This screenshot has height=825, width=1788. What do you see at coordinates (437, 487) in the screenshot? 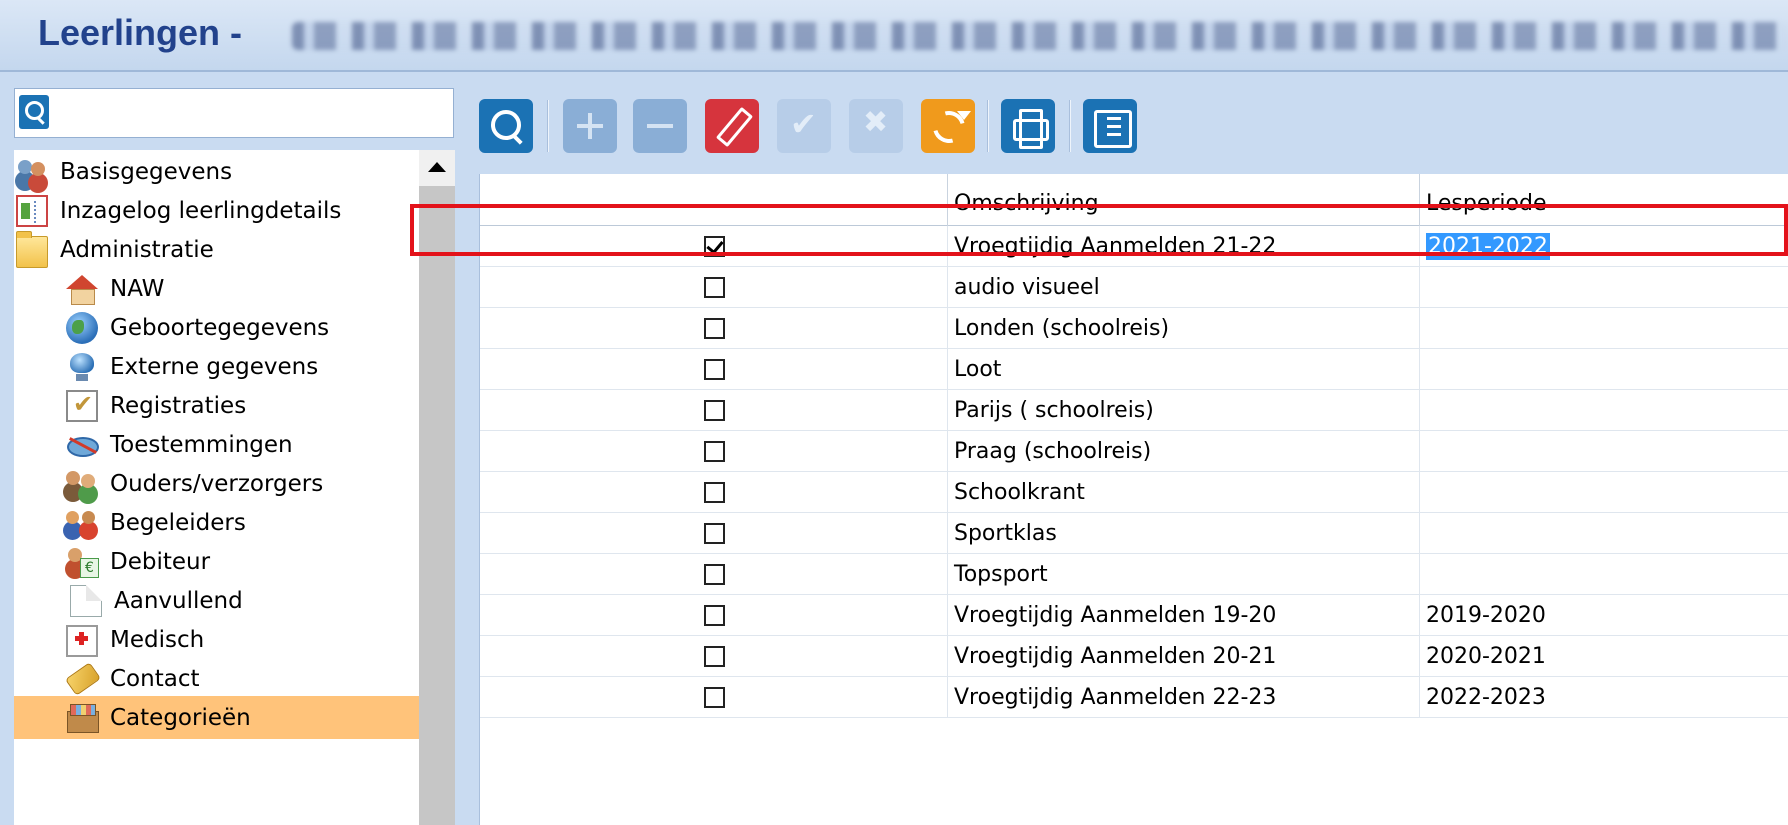
I see `nav-scrollbar` at bounding box center [437, 487].